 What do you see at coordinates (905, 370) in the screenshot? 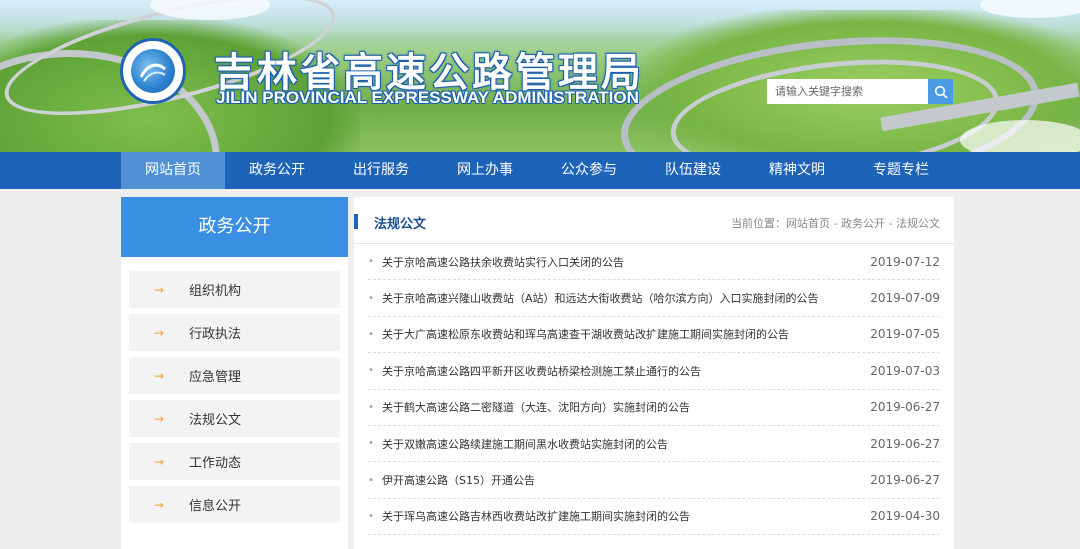
I see `article-date: 2019-07-03` at bounding box center [905, 370].